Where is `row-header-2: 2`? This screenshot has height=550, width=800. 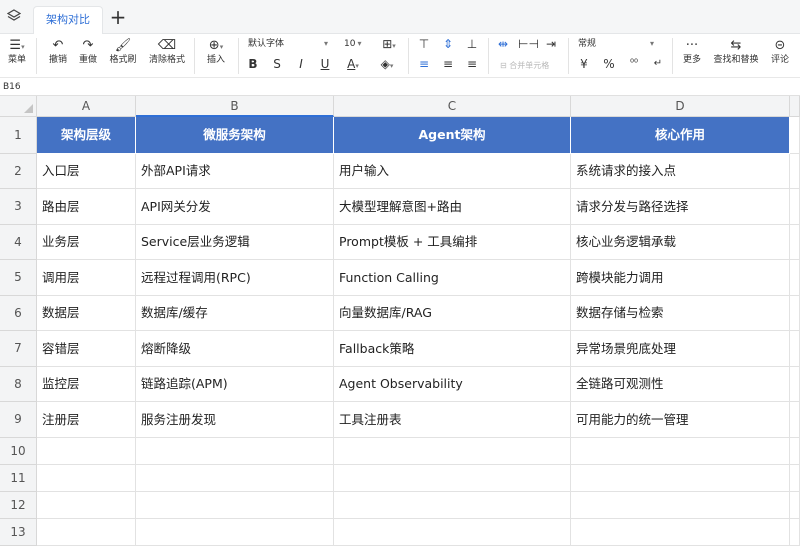
row-header-2: 2 is located at coordinates (18, 171).